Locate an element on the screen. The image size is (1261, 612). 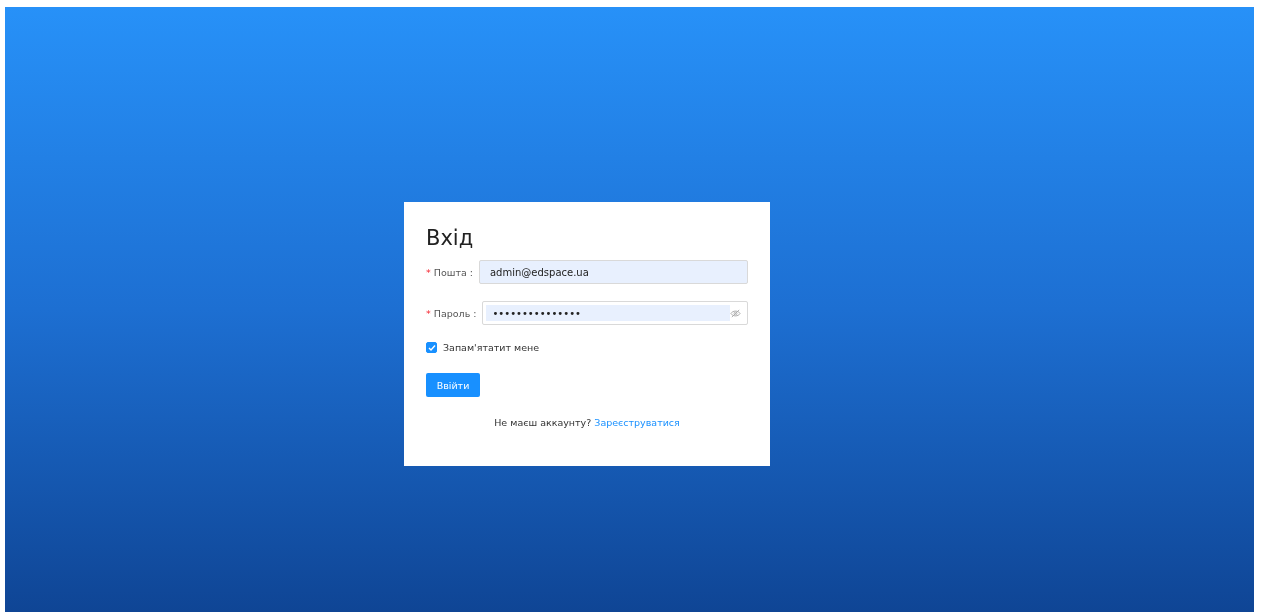
field-label: Пароль : is located at coordinates (455, 313).